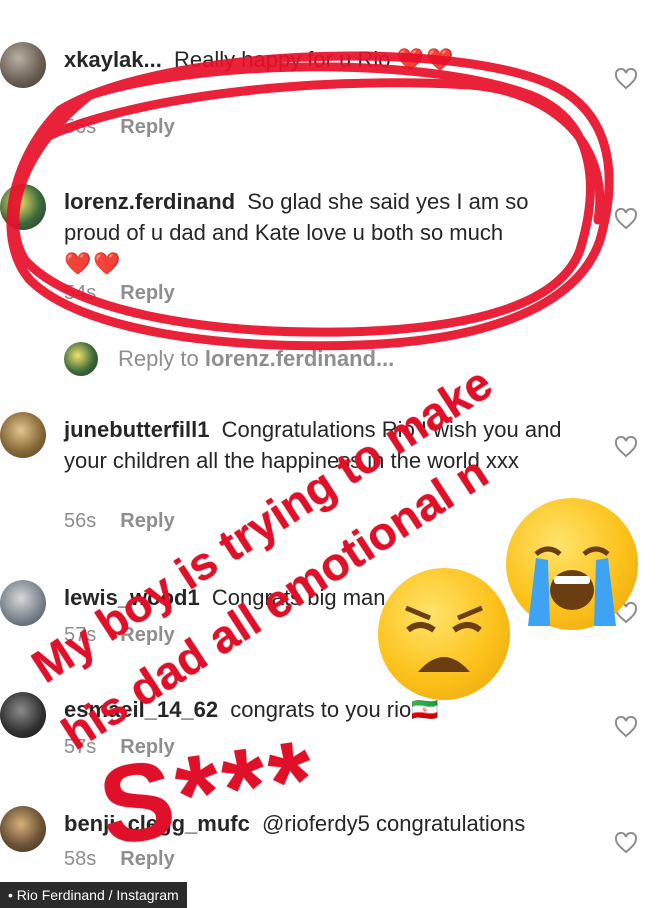 The width and height of the screenshot is (660, 908). Describe the element at coordinates (93, 895) in the screenshot. I see `photo-credit: • Rio Ferdinand / Instagram` at that location.